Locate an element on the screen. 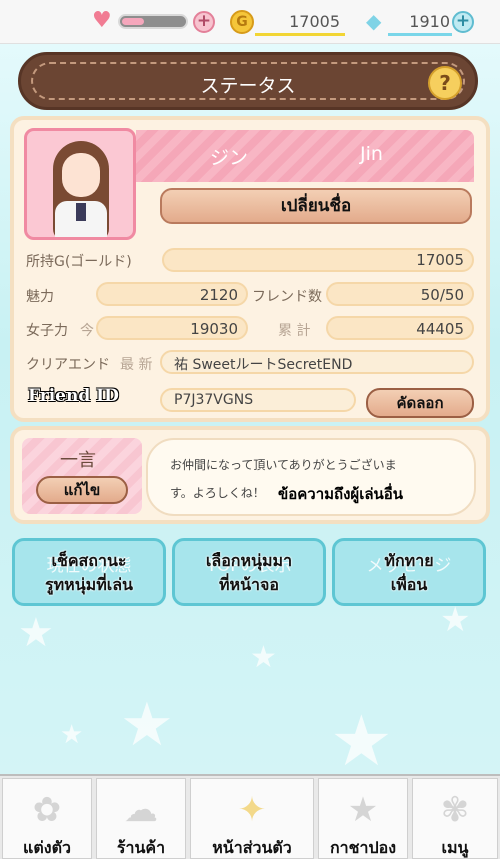 This screenshot has height=859, width=500. action-label: เลือกหนุ่มมา ที่หน้าจอ is located at coordinates (249, 572).